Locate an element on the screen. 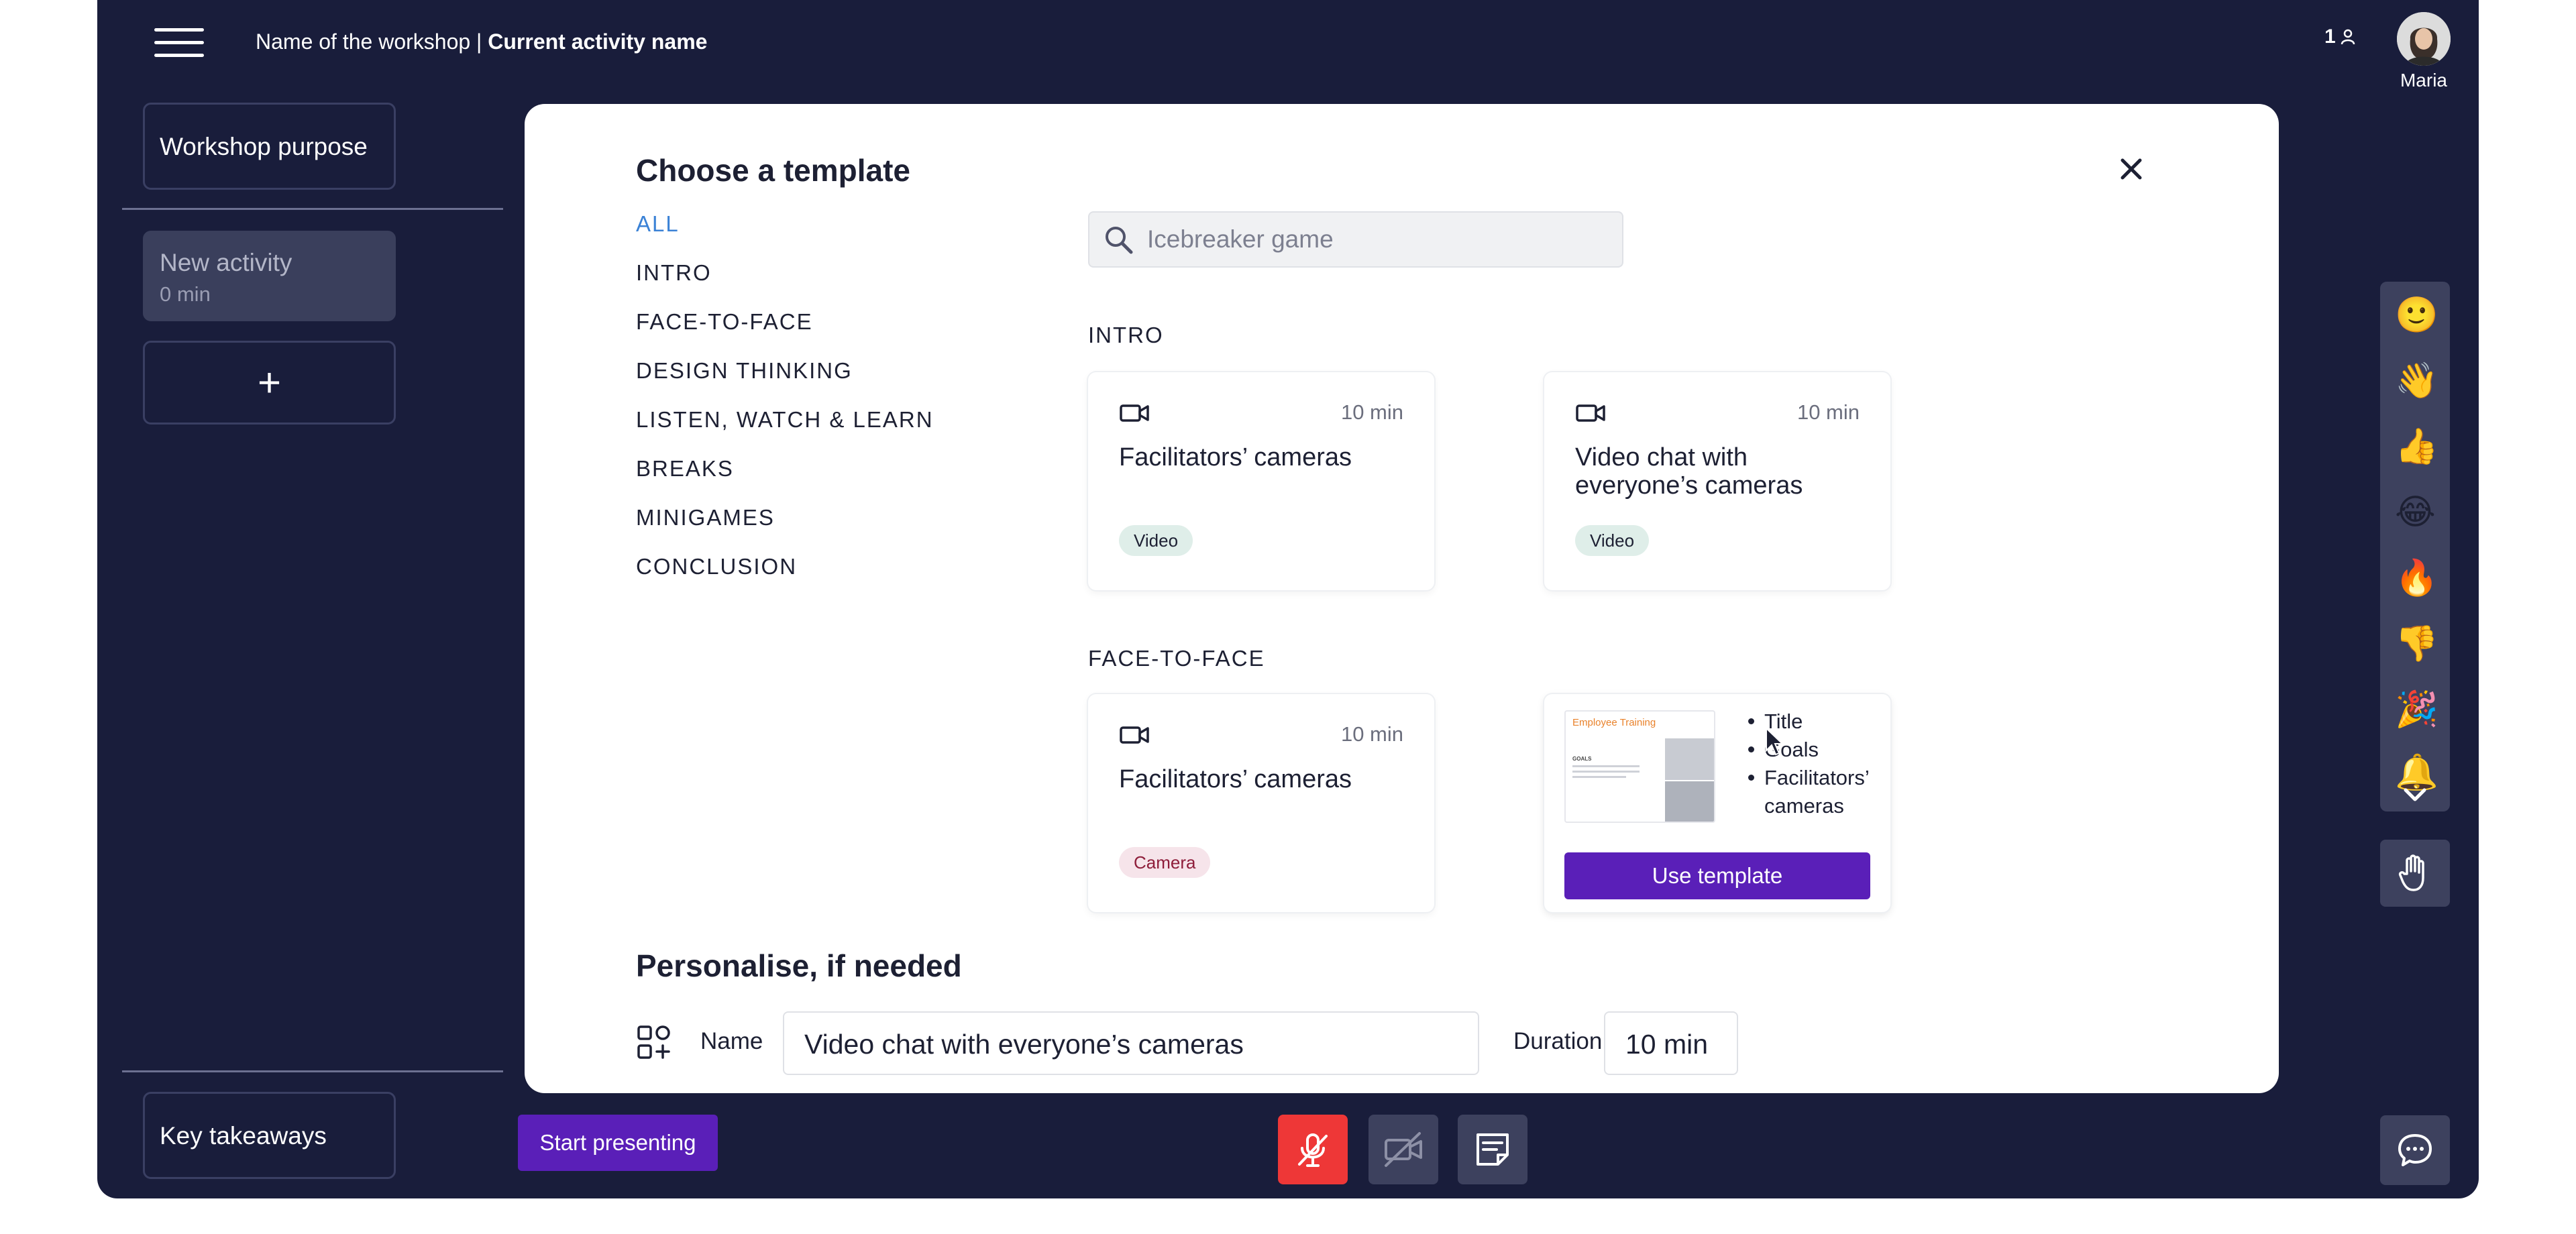 Image resolution: width=2576 pixels, height=1234 pixels. party-emoji-icon: 🎉 is located at coordinates (2416, 709).